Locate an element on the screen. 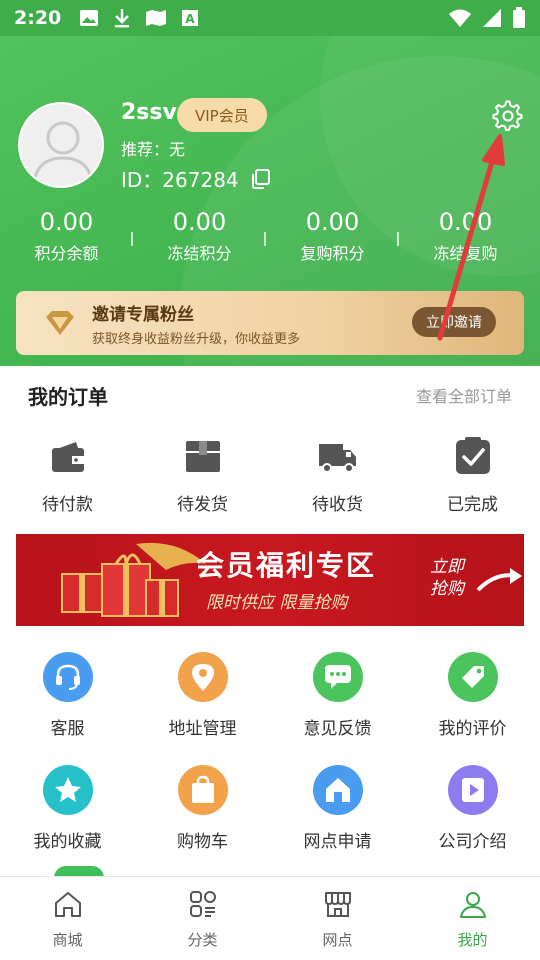  copy-icon is located at coordinates (260, 179).